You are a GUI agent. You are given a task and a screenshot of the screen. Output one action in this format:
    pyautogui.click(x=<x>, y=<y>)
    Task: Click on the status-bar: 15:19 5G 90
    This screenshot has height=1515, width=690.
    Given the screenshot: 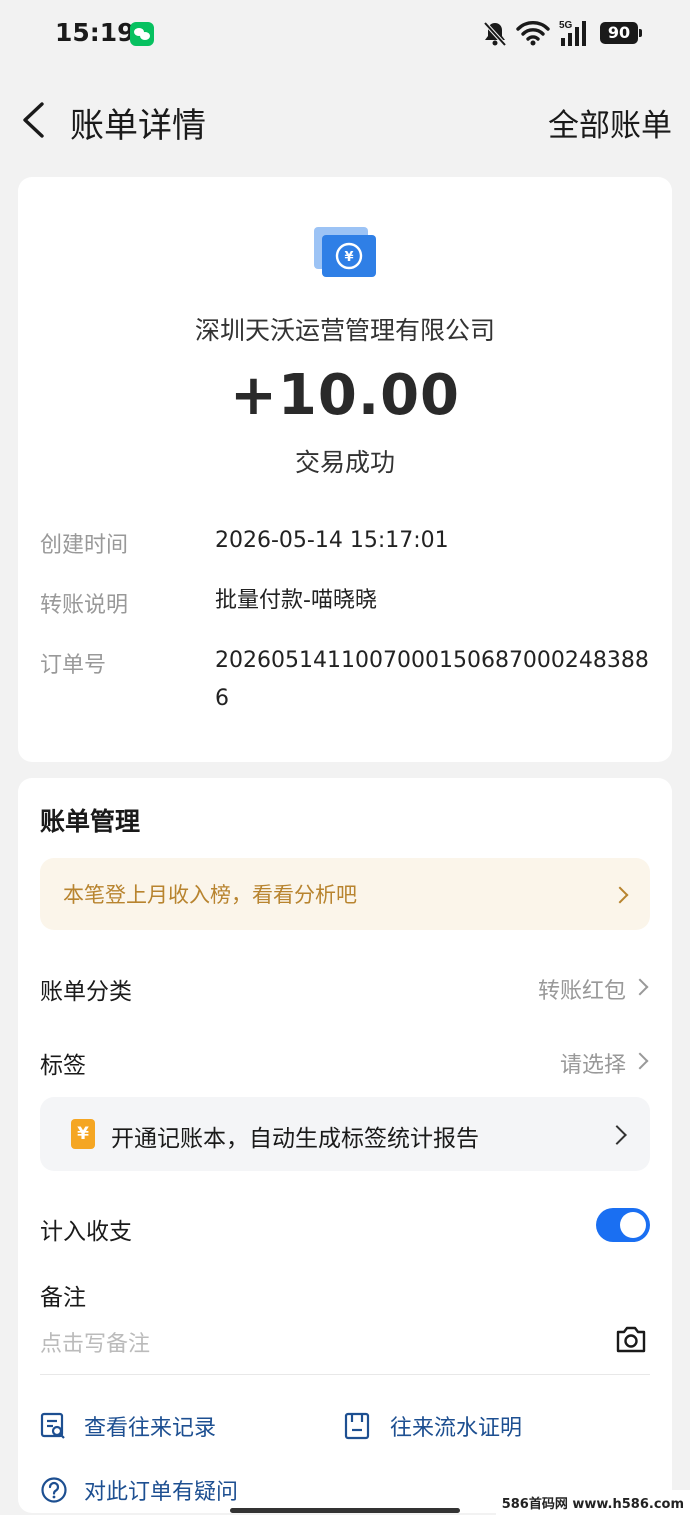 What is the action you would take?
    pyautogui.click(x=345, y=35)
    